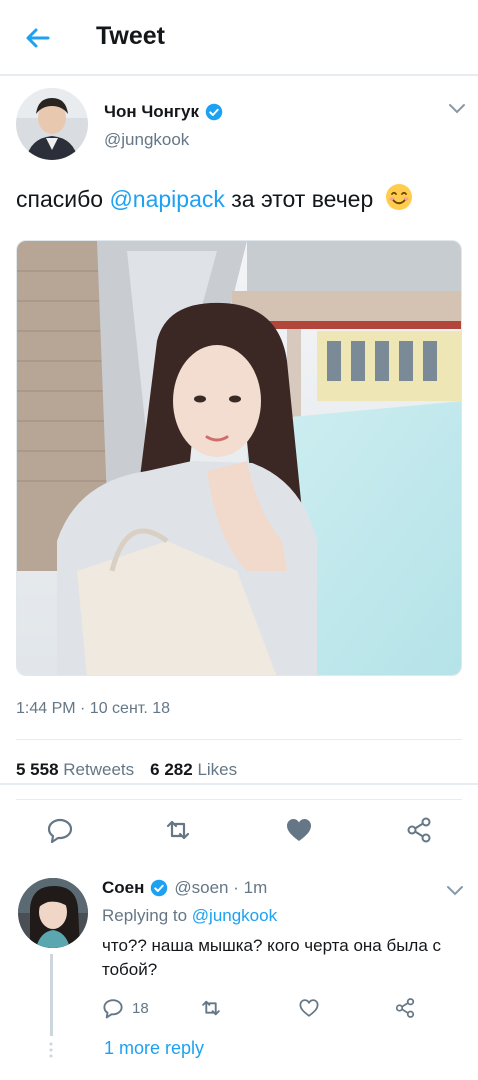 This screenshot has height=1080, width=478. What do you see at coordinates (130, 36) in the screenshot?
I see `page-title: Tweet` at bounding box center [130, 36].